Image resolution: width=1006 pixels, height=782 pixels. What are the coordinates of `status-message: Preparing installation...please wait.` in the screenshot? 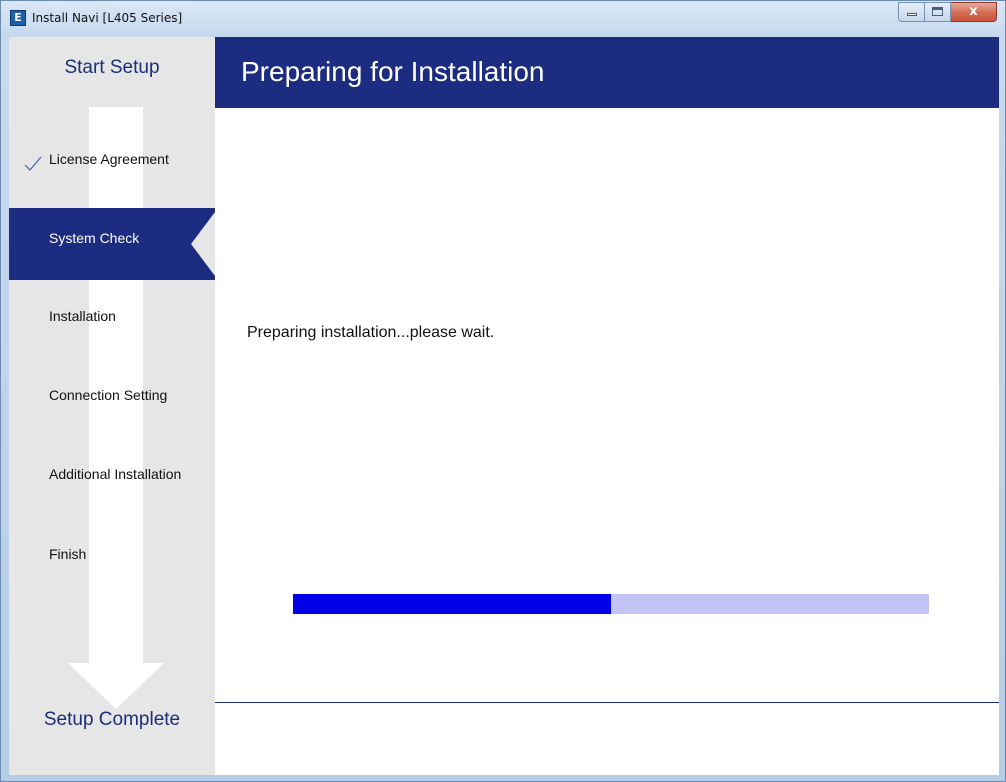 It's located at (371, 332).